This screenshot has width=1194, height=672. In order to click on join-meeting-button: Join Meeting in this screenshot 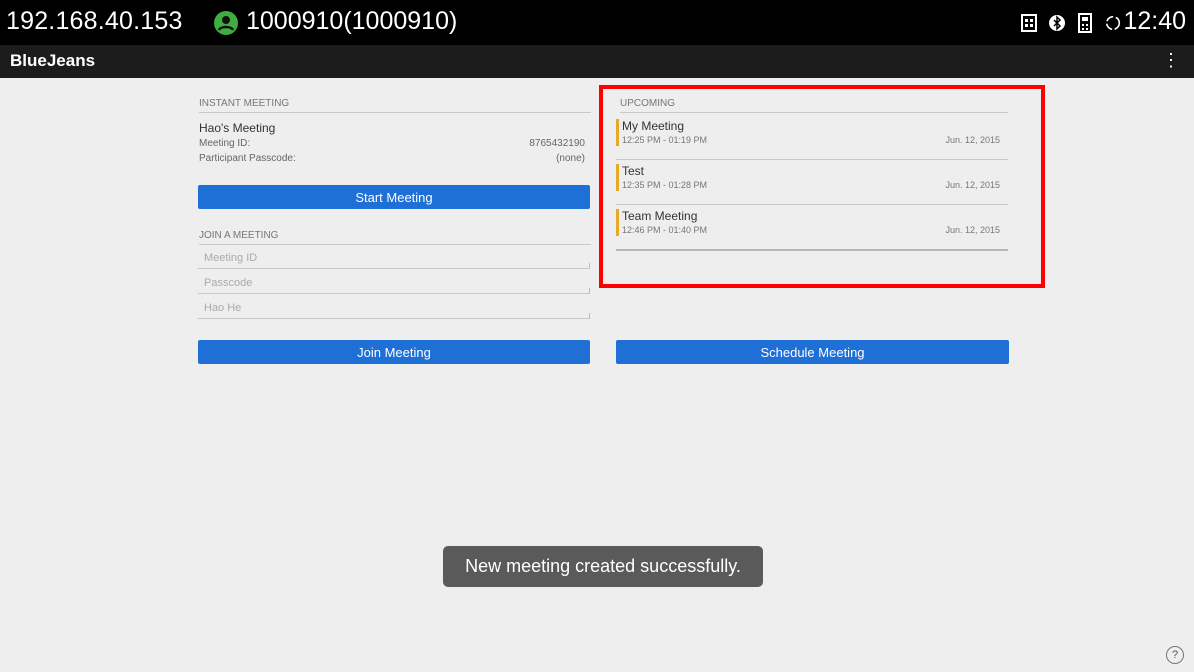, I will do `click(394, 352)`.